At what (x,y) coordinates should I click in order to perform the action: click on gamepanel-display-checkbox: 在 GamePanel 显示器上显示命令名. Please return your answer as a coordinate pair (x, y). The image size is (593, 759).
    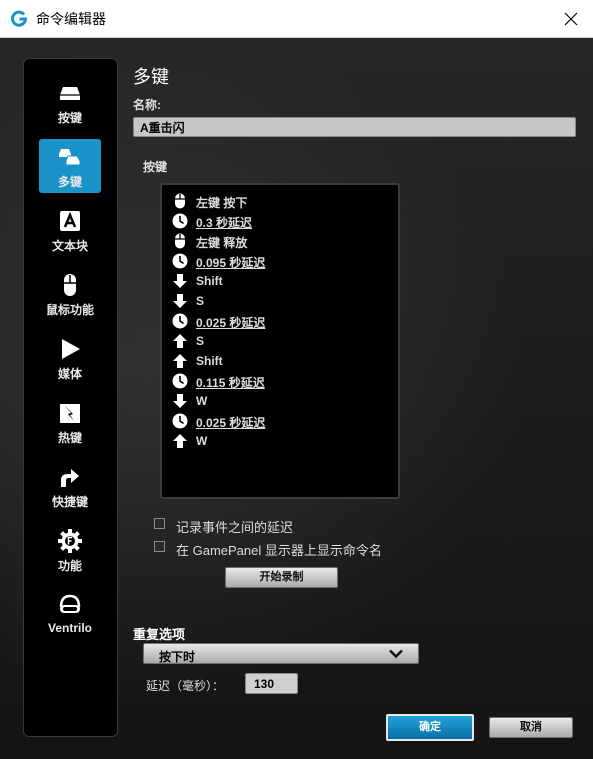
    Looking at the image, I should click on (304, 548).